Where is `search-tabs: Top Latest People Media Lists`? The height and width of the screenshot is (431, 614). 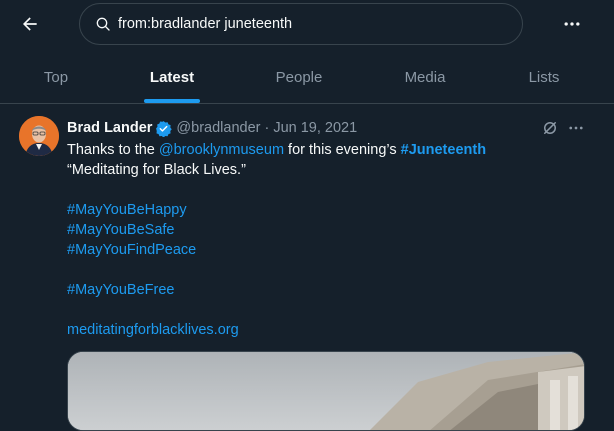 search-tabs: Top Latest People Media Lists is located at coordinates (307, 78).